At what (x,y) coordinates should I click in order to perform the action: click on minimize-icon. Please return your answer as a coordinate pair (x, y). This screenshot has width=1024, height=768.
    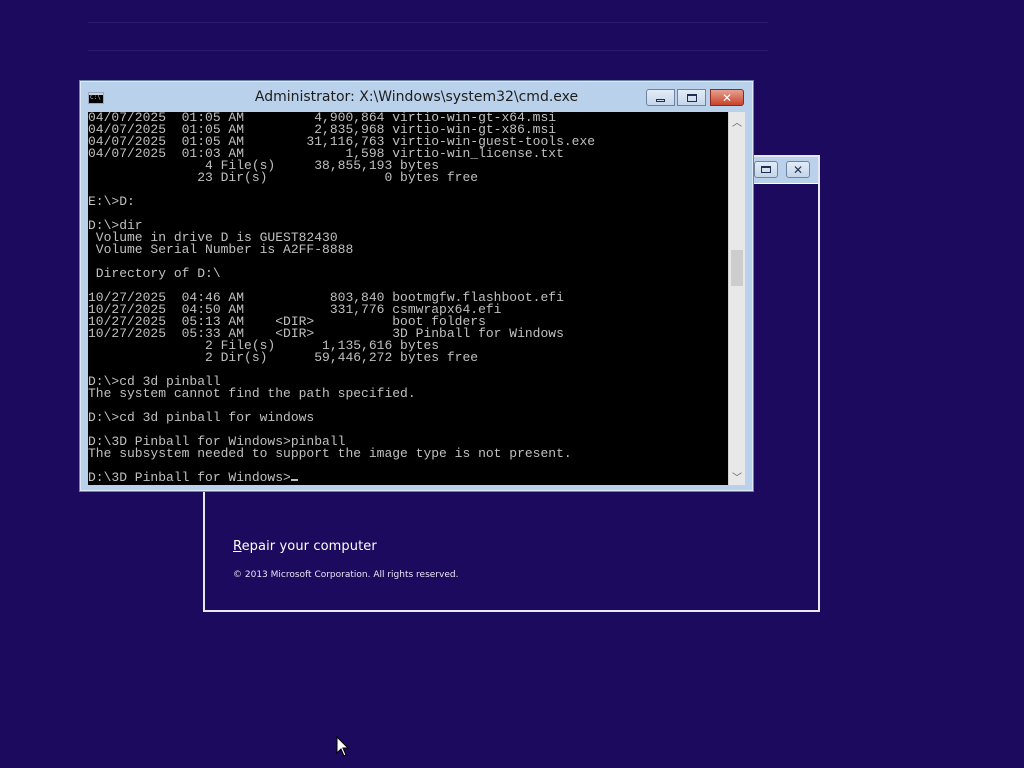
    Looking at the image, I should click on (660, 100).